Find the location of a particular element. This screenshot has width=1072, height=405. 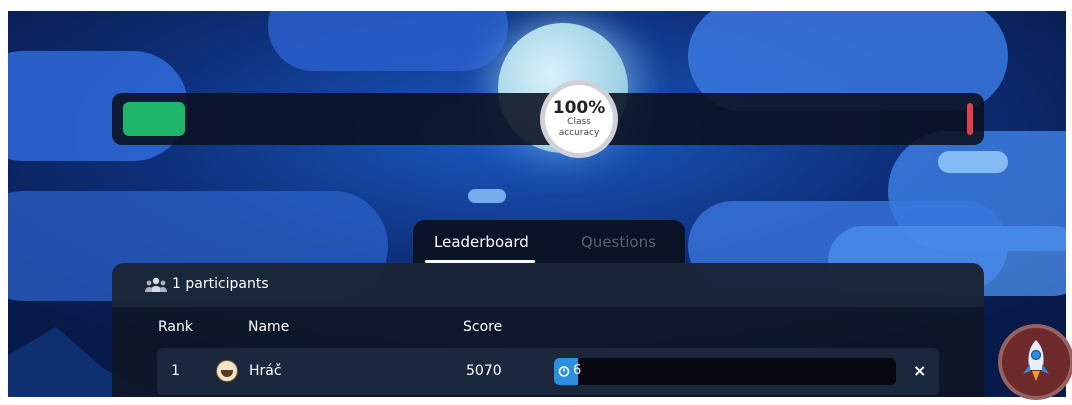

rocket-icon is located at coordinates (1036, 360).